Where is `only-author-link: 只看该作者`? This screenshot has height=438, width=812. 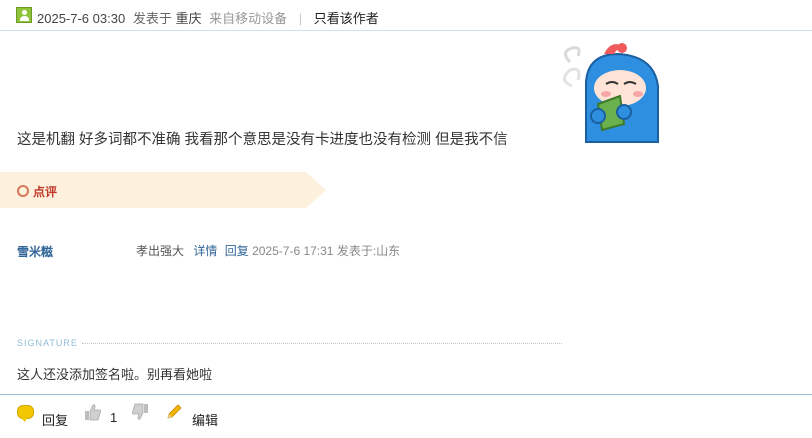
only-author-link: 只看该作者 is located at coordinates (346, 18).